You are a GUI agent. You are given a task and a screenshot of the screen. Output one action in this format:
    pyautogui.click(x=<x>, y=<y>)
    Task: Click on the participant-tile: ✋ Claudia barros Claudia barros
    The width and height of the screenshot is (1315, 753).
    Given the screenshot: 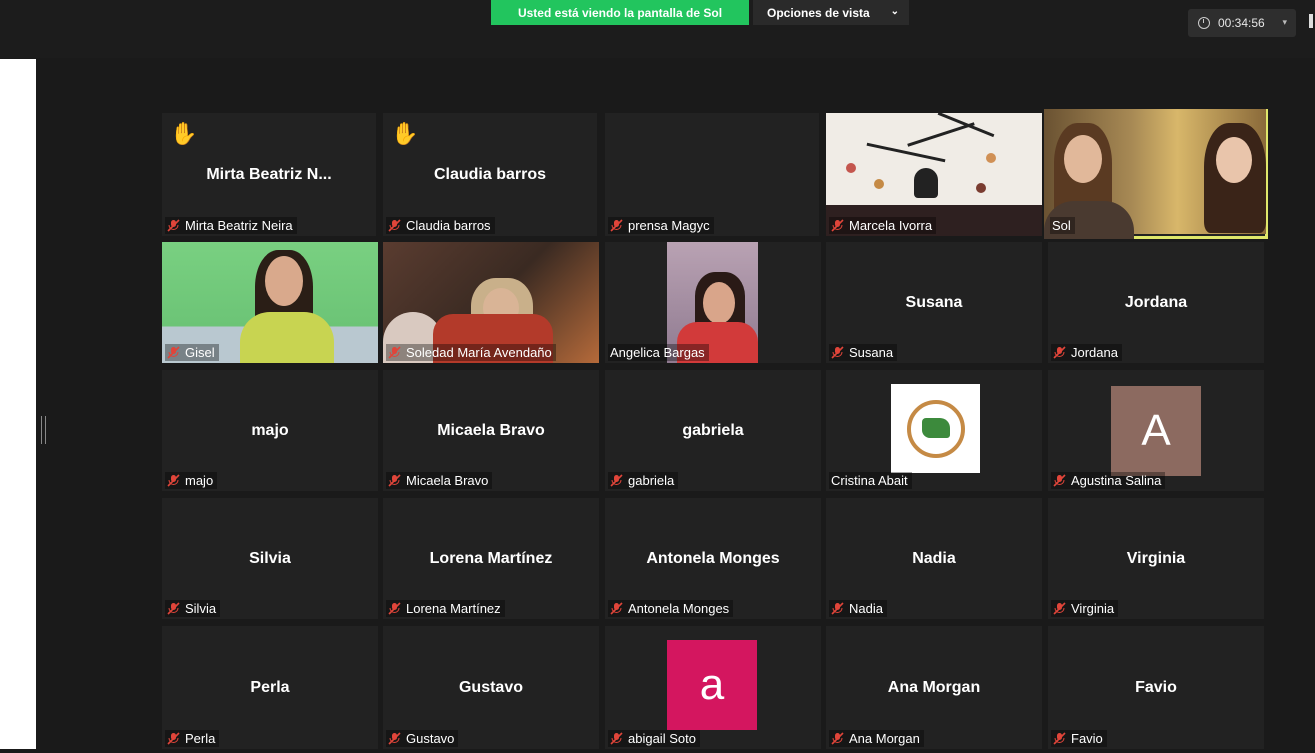 What is the action you would take?
    pyautogui.click(x=490, y=174)
    